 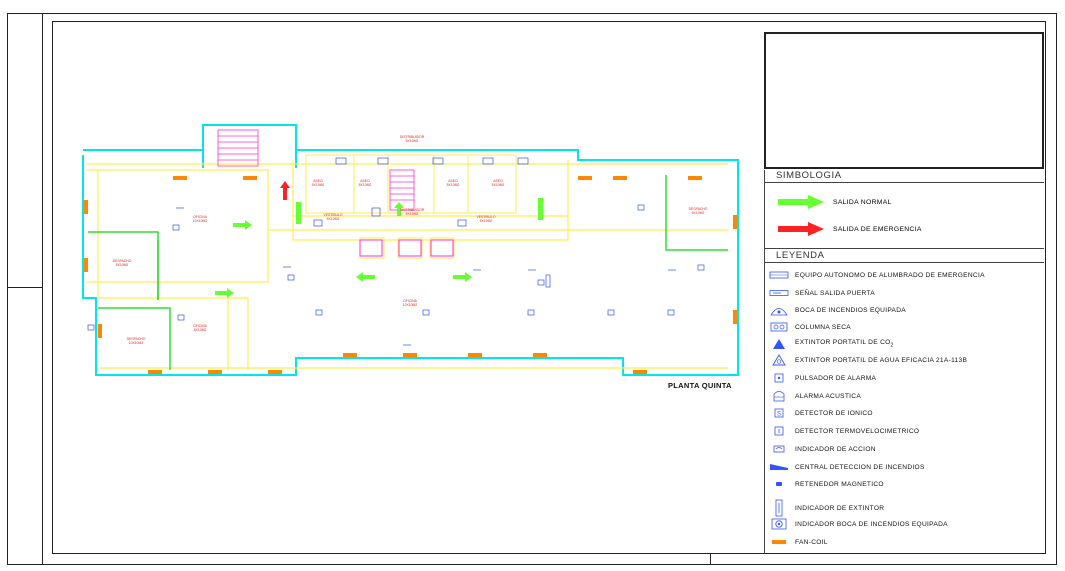 I want to click on svg-text: S, so click(x=779, y=415).